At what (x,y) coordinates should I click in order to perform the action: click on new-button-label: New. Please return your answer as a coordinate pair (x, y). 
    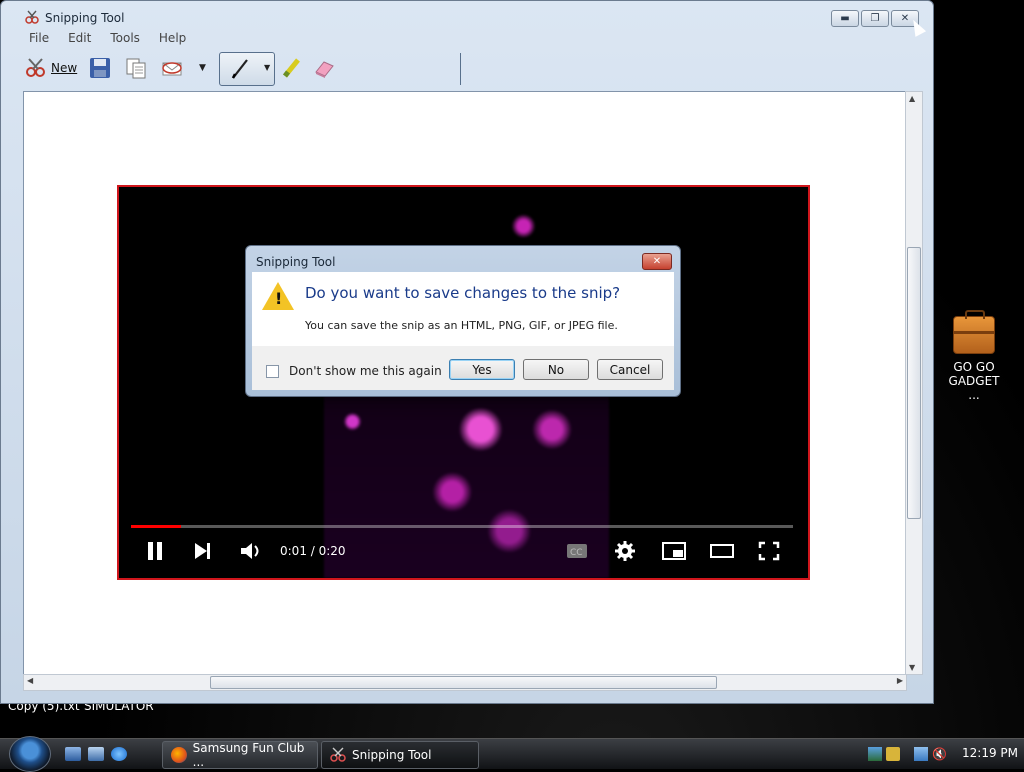
    Looking at the image, I should click on (64, 68).